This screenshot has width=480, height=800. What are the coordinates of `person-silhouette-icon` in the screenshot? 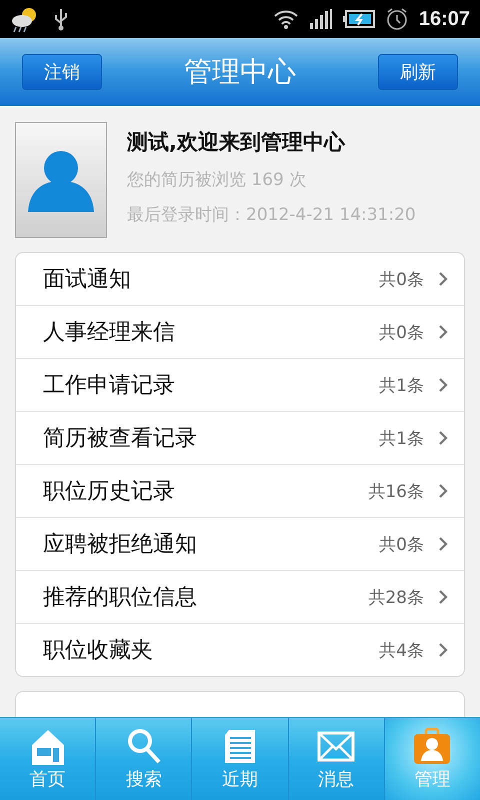 It's located at (61, 180).